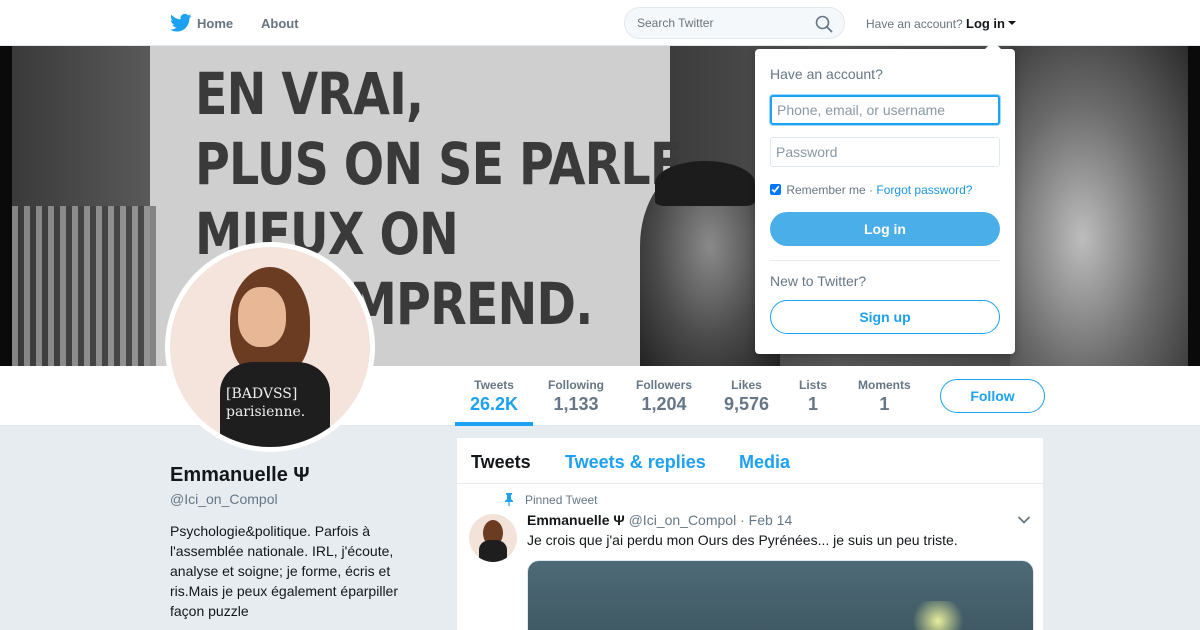 The image size is (1200, 630). I want to click on stat-label: Moments, so click(884, 385).